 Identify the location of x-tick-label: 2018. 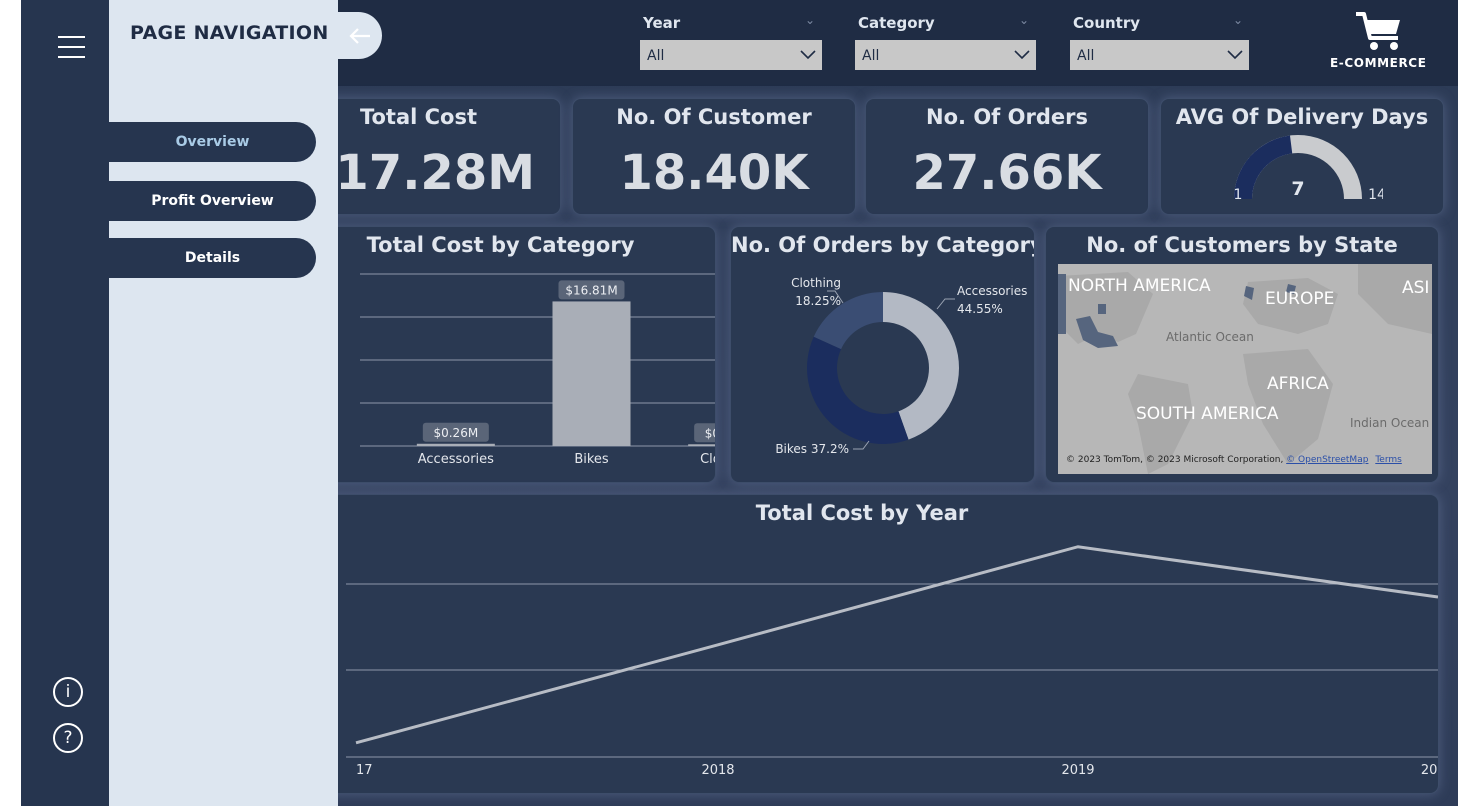
(717, 770).